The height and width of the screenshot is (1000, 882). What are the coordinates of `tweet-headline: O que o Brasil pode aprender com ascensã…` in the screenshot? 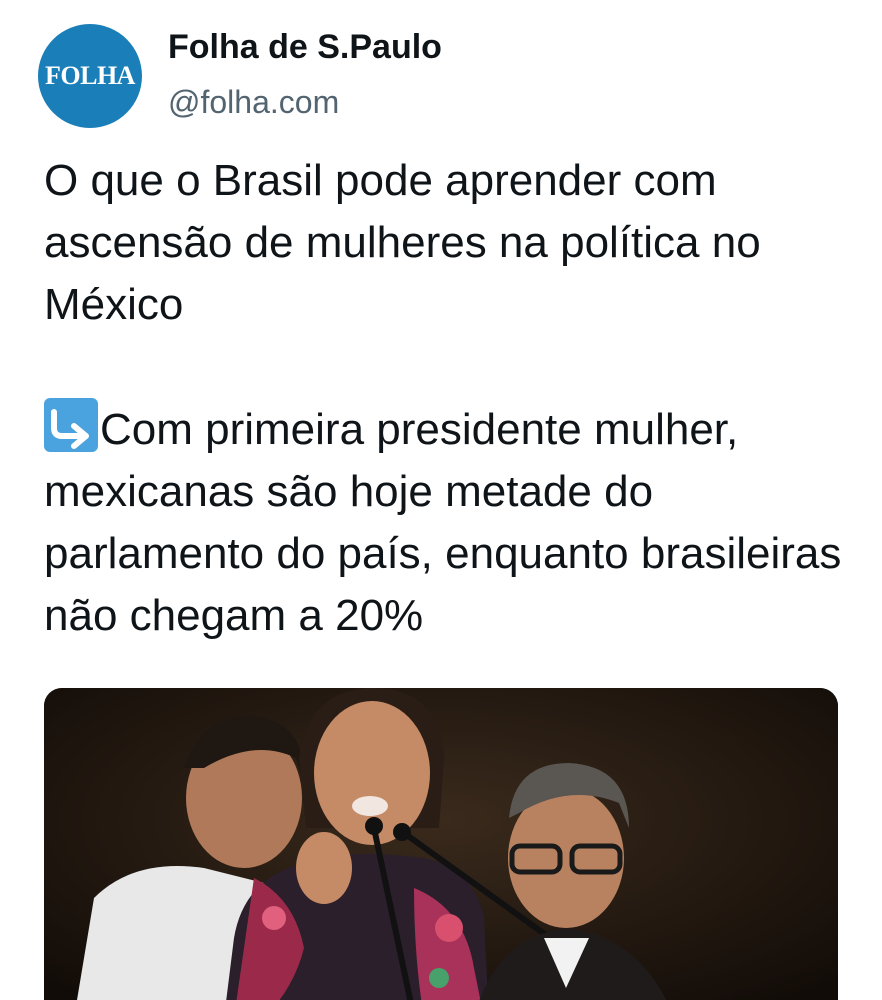 It's located at (402, 242).